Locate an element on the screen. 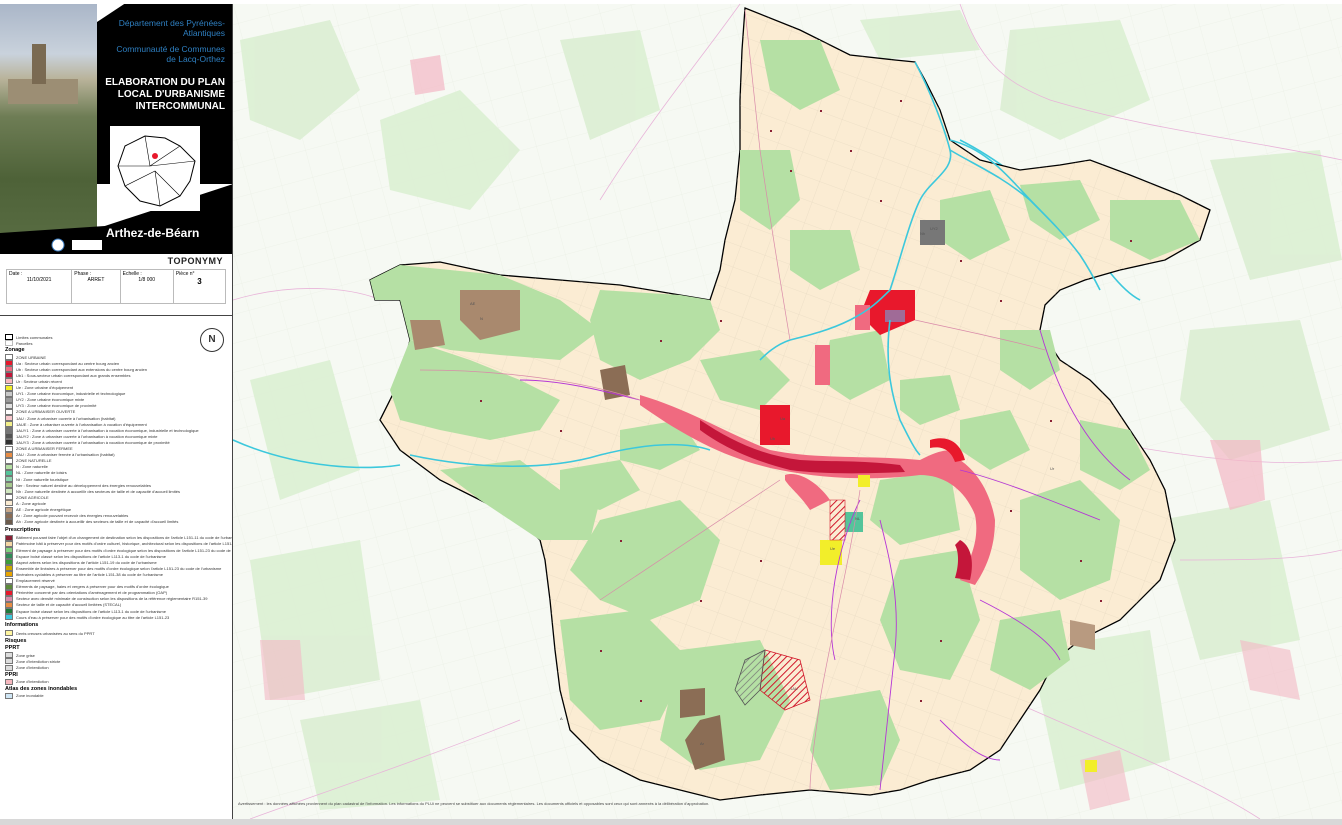  horizontal-scrollbar is located at coordinates (671, 822).